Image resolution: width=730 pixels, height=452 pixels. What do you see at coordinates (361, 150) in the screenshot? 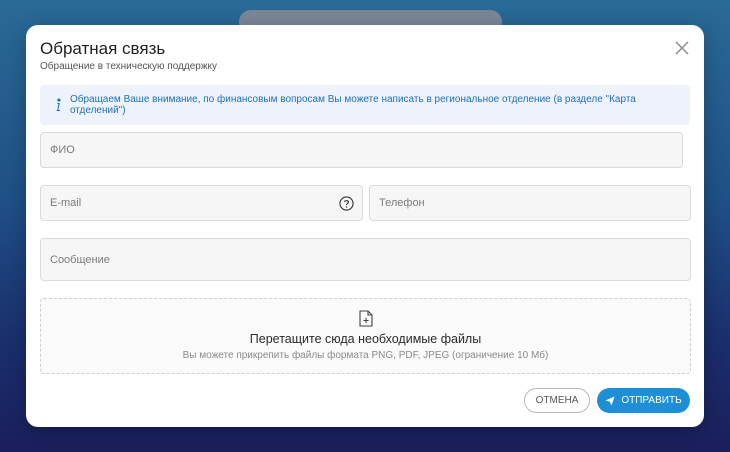
I see `fio-field: ФИО` at bounding box center [361, 150].